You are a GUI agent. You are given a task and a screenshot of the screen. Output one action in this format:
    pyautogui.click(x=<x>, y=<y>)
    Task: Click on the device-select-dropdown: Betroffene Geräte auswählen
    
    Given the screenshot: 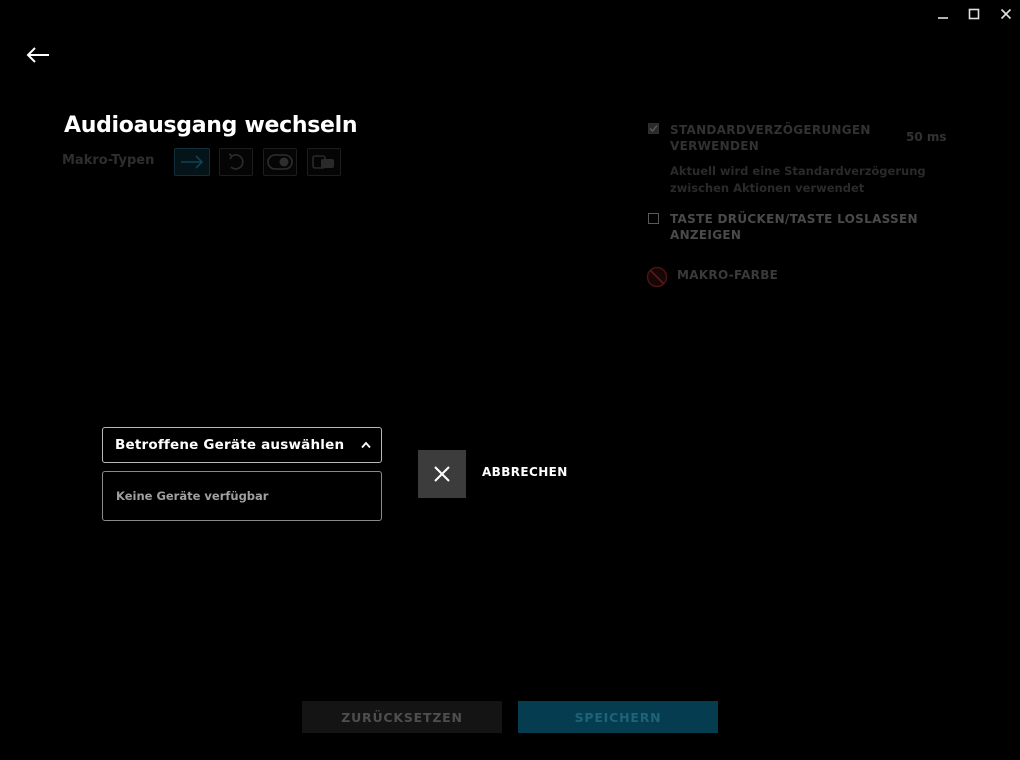 What is the action you would take?
    pyautogui.click(x=242, y=445)
    